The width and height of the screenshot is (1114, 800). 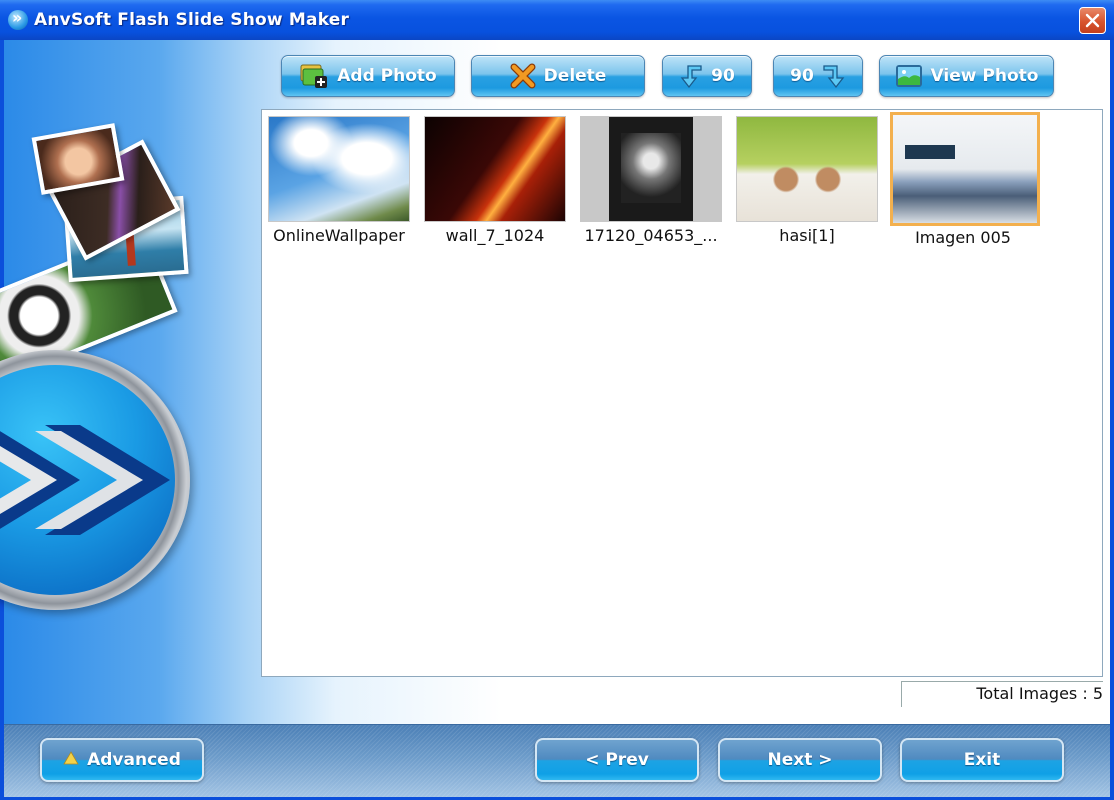 I want to click on delete-button: Delete, so click(x=558, y=76).